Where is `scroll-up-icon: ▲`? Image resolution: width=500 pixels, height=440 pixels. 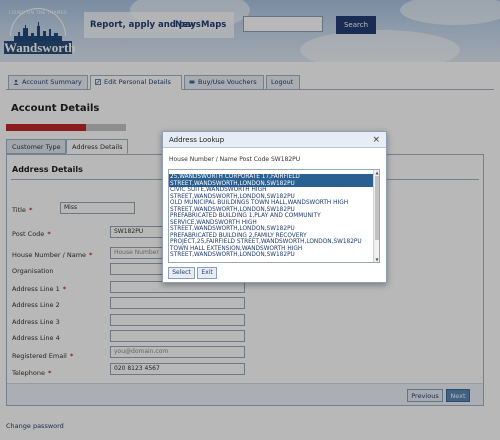
scroll-up-icon: ▲ is located at coordinates (376, 172).